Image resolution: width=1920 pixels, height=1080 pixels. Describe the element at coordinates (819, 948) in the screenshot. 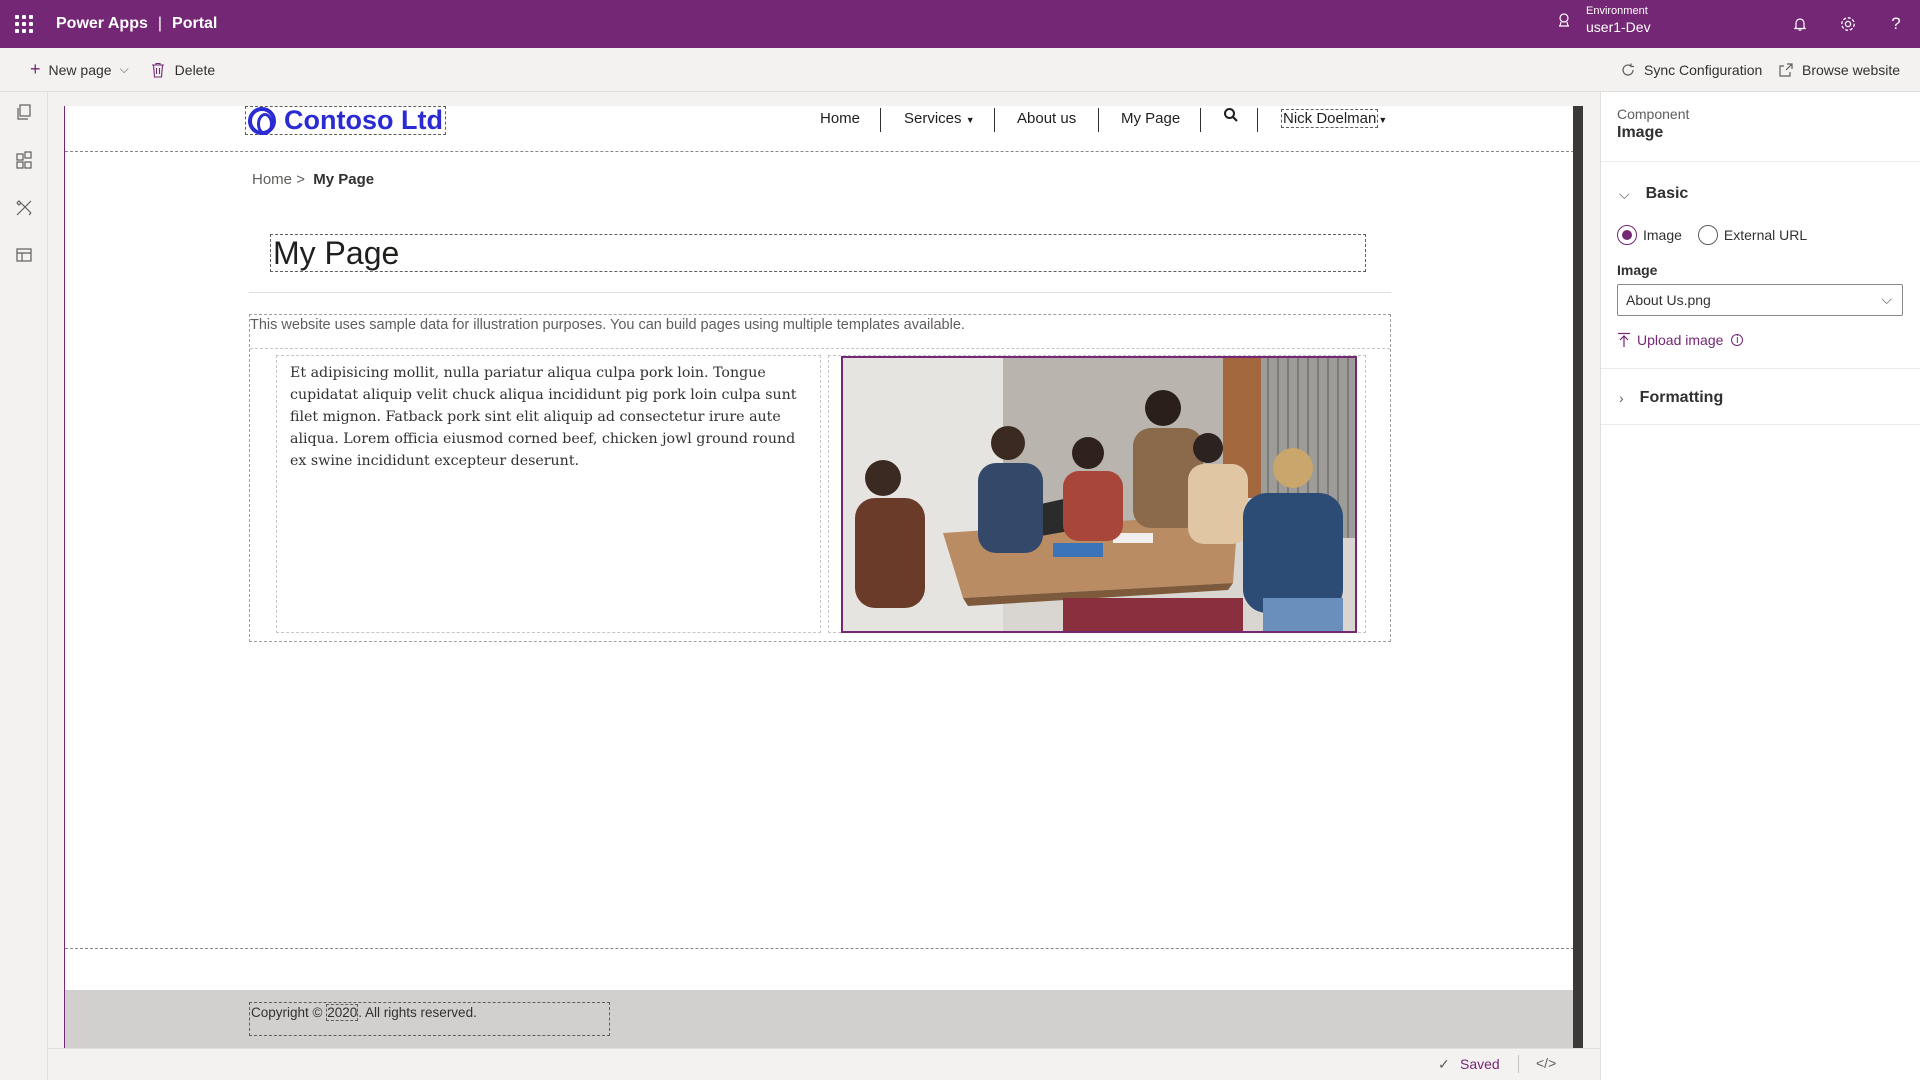

I see `footer-divider` at that location.